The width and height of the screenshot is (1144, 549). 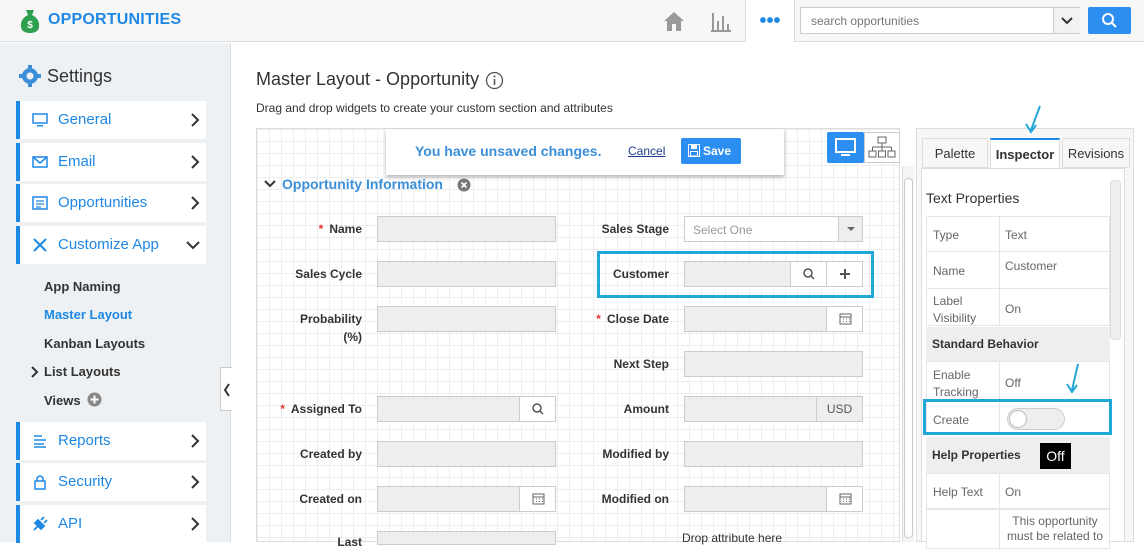 I want to click on app-title: OPPORTUNITIES, so click(x=114, y=20).